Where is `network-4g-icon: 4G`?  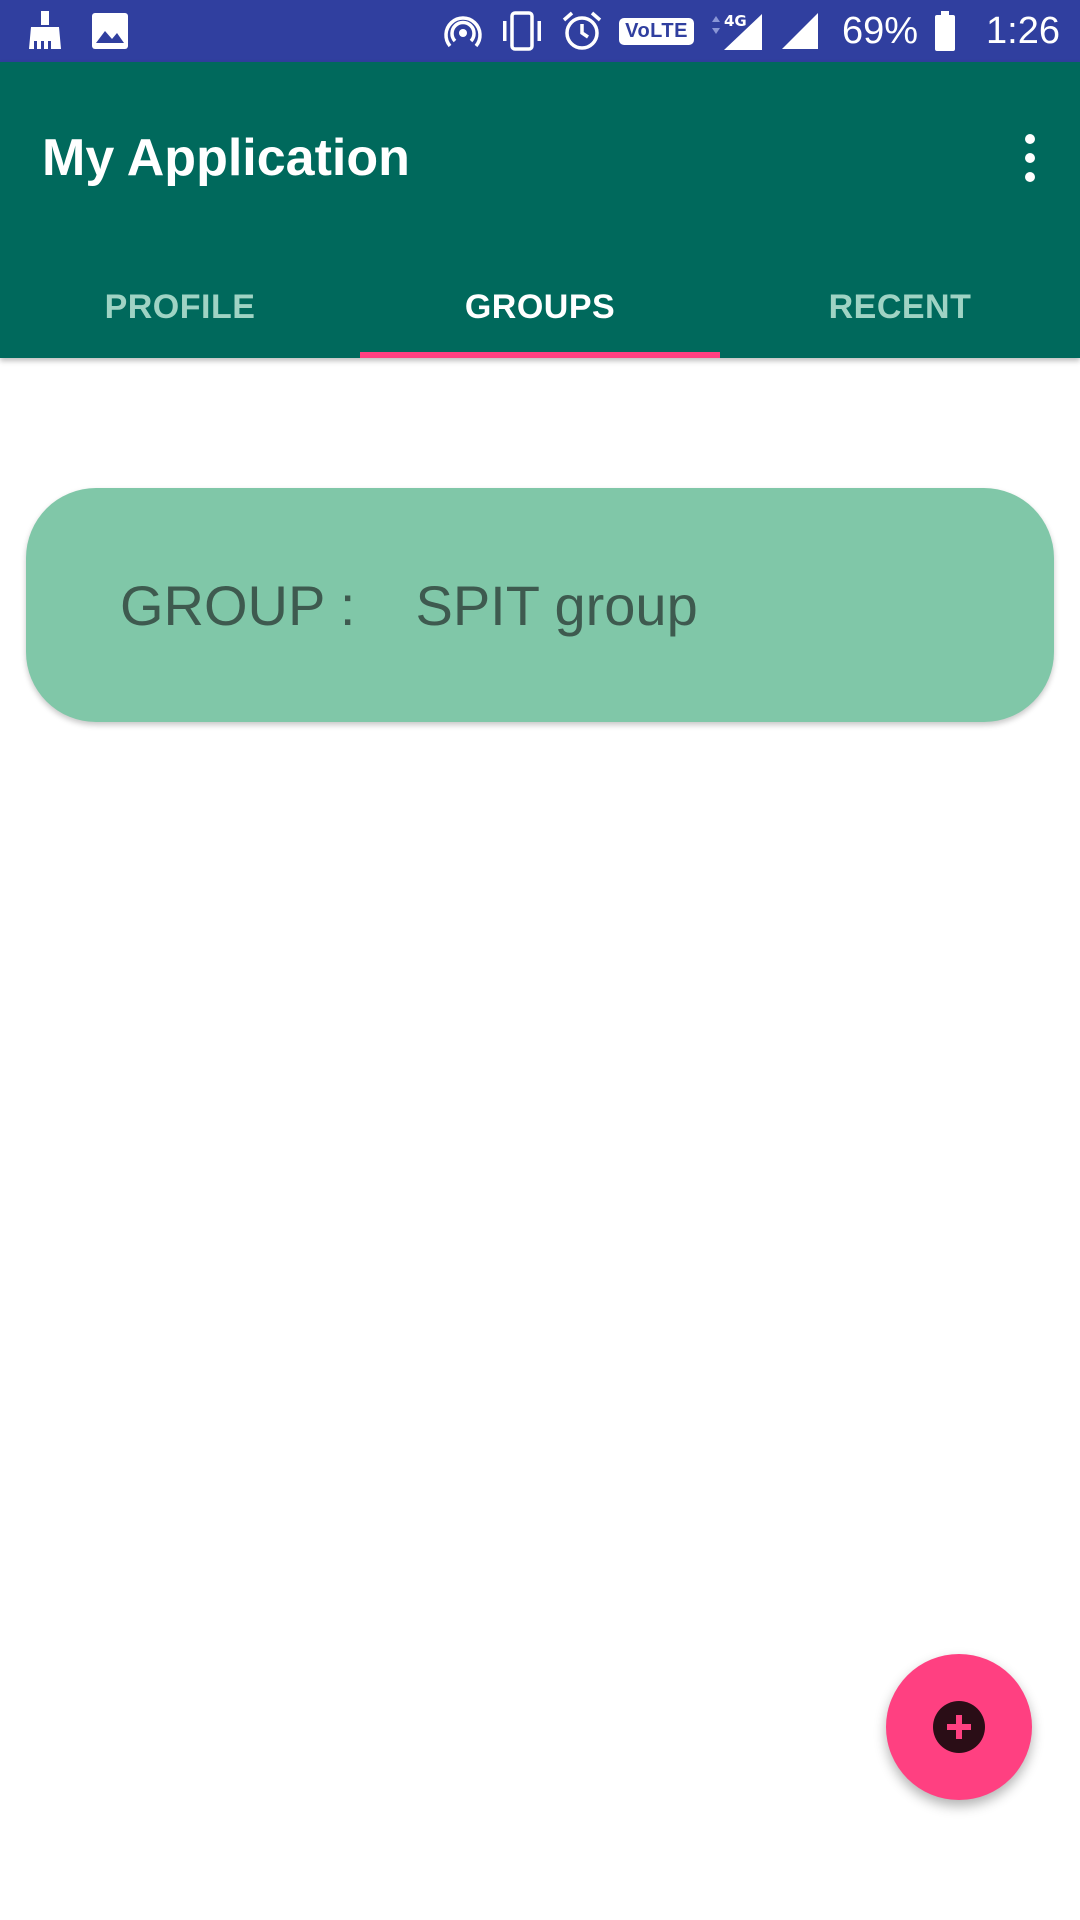 network-4g-icon: 4G is located at coordinates (737, 31).